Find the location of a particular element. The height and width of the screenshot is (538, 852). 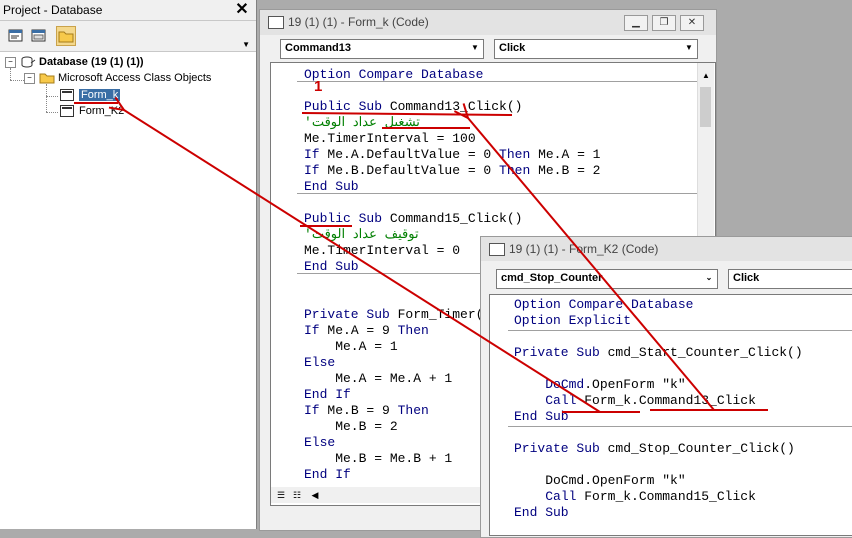

object-combo: cmd_Stop_Counter ⌄ is located at coordinates (607, 279).